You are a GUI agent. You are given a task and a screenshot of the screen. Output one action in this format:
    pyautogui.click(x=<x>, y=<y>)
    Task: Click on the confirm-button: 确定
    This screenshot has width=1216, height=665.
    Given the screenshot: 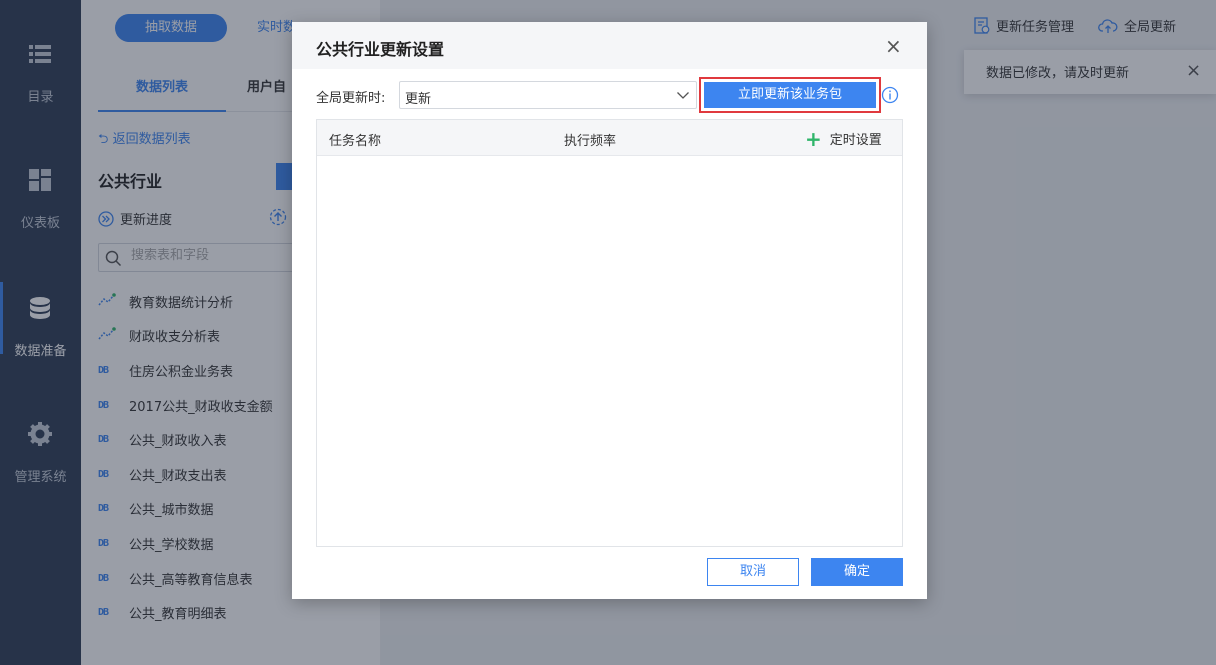 What is the action you would take?
    pyautogui.click(x=857, y=572)
    